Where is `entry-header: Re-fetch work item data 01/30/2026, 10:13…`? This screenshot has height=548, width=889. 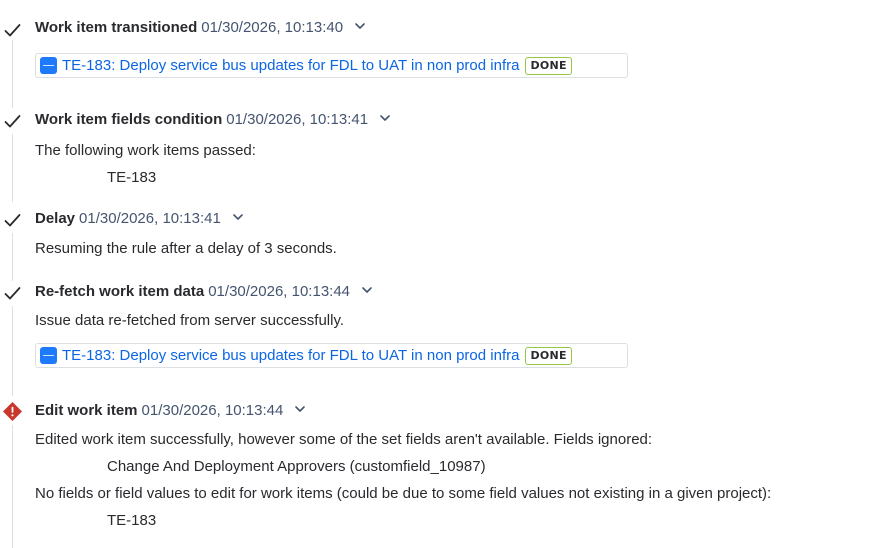
entry-header: Re-fetch work item data 01/30/2026, 10:13… is located at coordinates (204, 292).